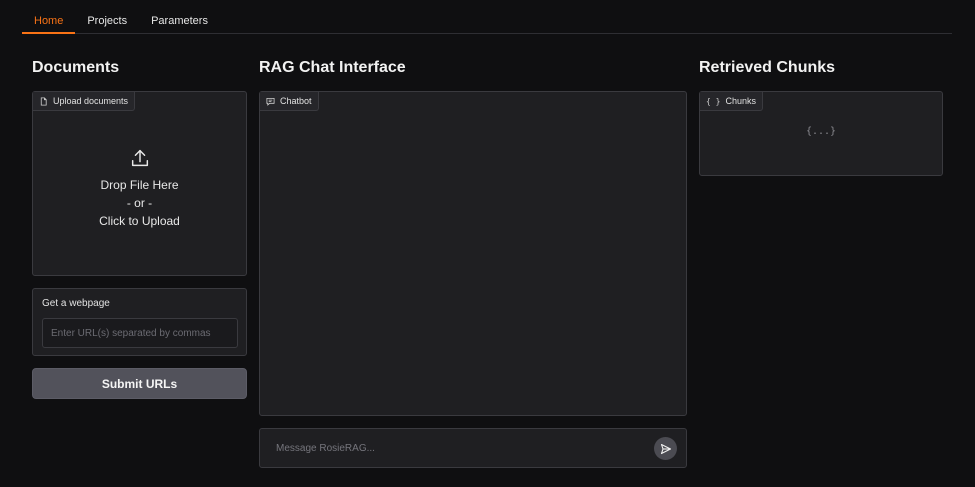  I want to click on message-box, so click(473, 448).